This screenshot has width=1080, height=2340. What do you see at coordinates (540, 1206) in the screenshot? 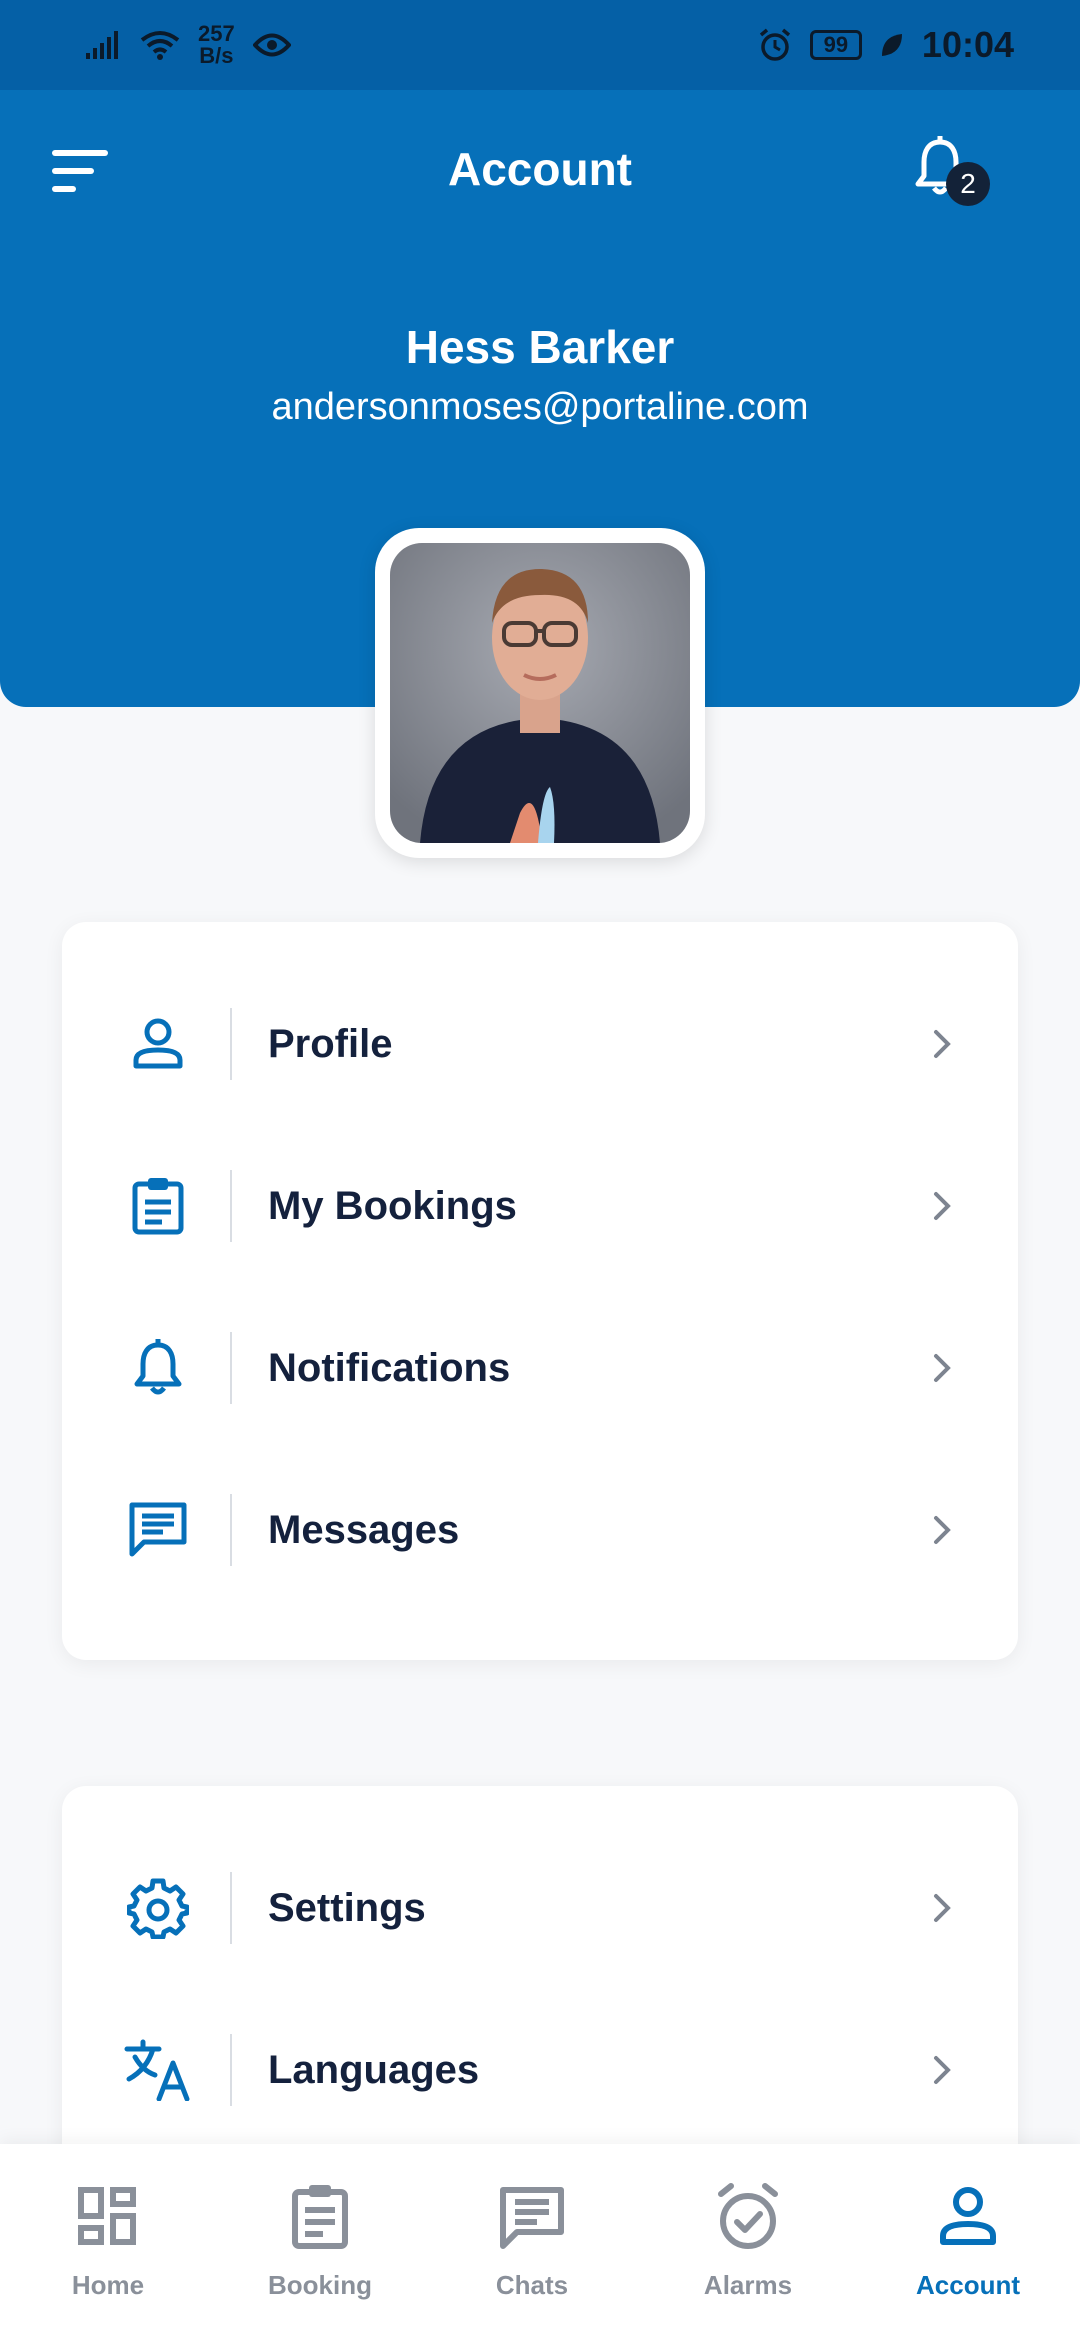
I see `menu-item-my-bookings: My Bookings` at bounding box center [540, 1206].